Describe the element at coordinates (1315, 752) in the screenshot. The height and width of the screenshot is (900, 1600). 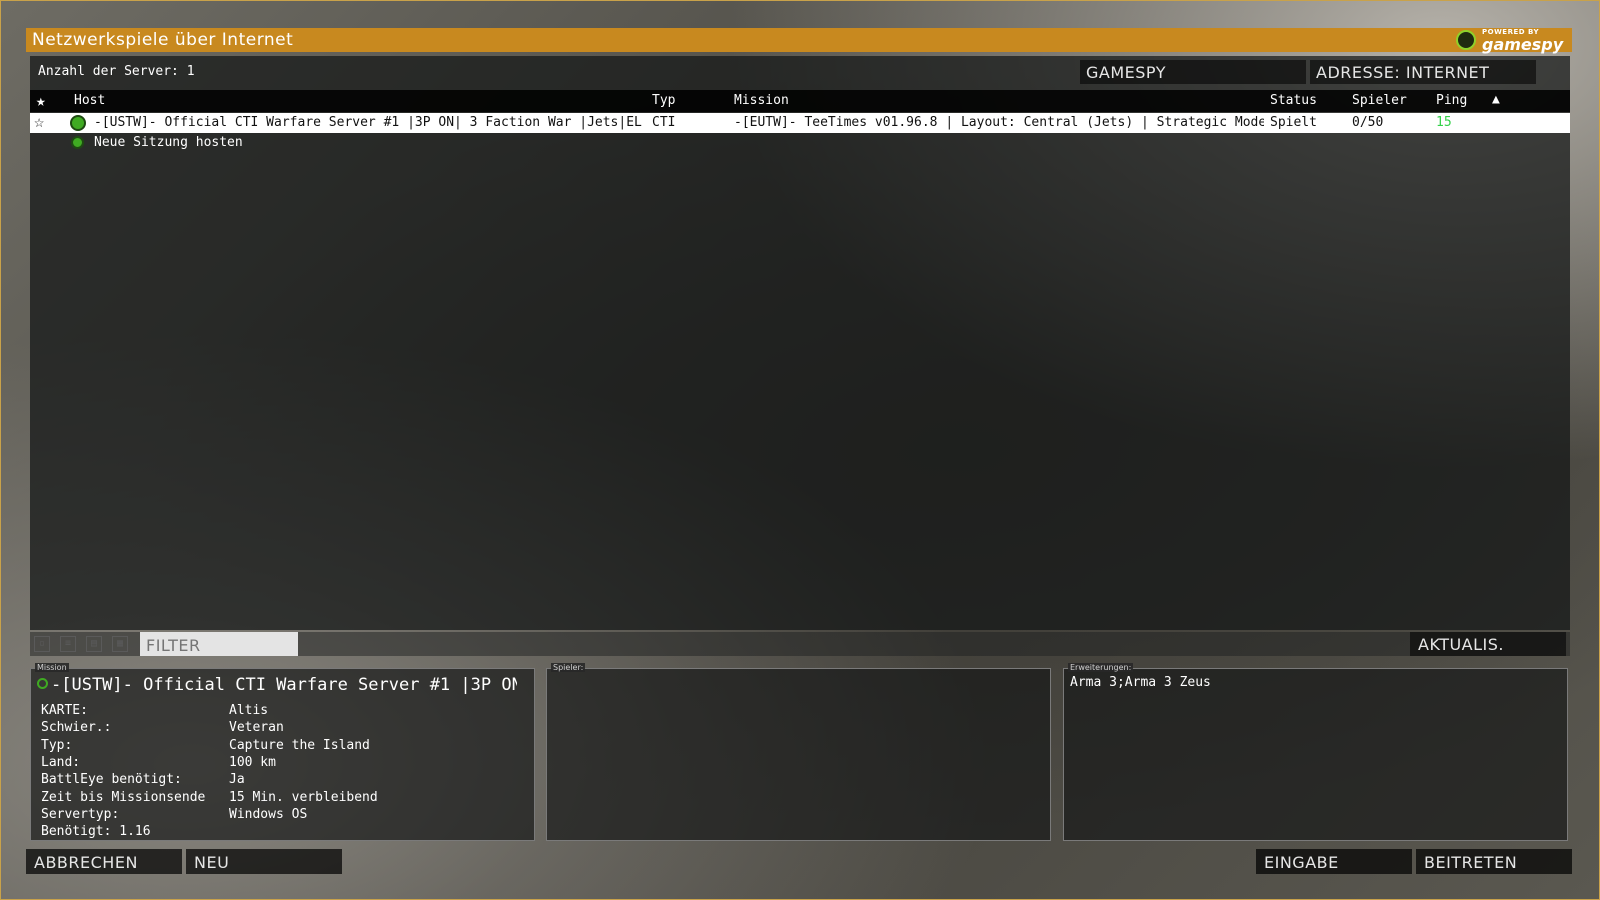
I see `extensions-info-box: Erweiterungen: Arma 3;Arma 3 Zeus` at that location.